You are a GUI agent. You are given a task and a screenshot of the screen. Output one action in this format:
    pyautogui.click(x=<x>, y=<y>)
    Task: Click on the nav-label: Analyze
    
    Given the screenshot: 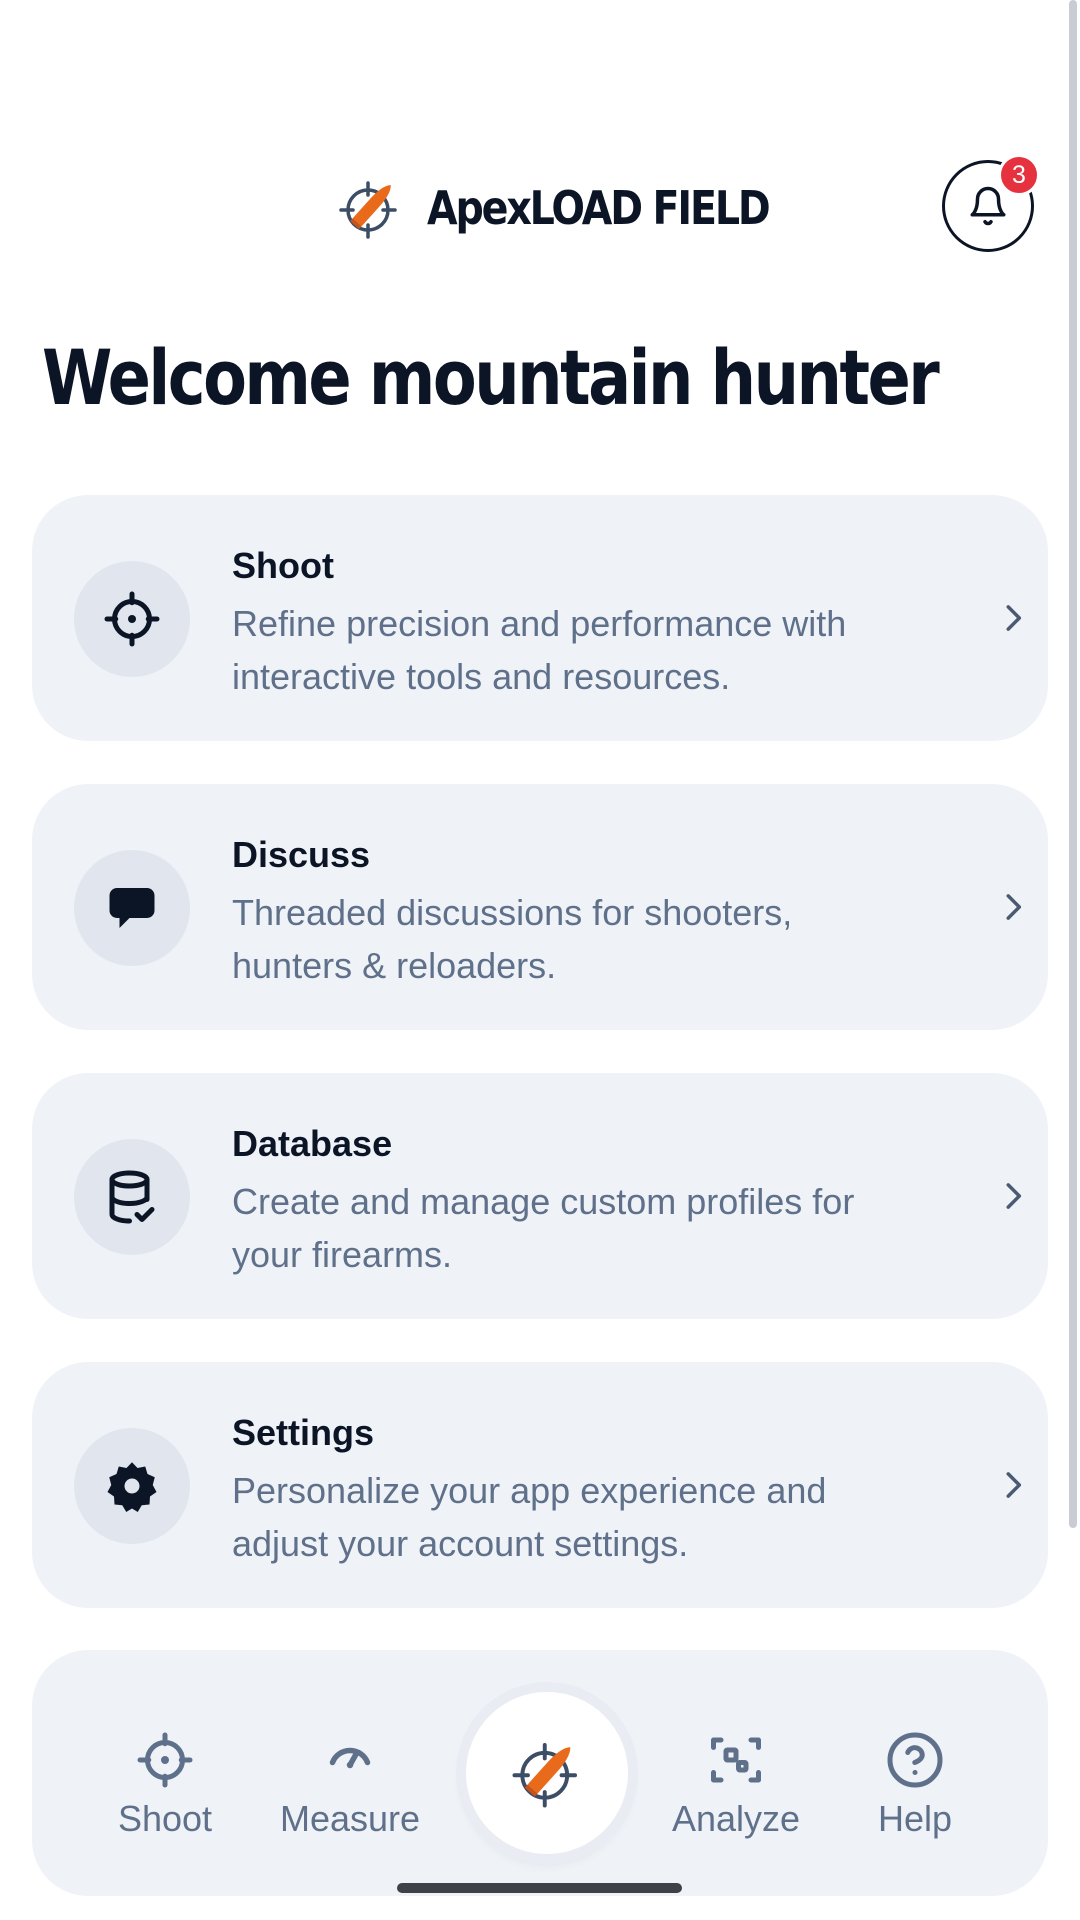 What is the action you would take?
    pyautogui.click(x=736, y=1818)
    